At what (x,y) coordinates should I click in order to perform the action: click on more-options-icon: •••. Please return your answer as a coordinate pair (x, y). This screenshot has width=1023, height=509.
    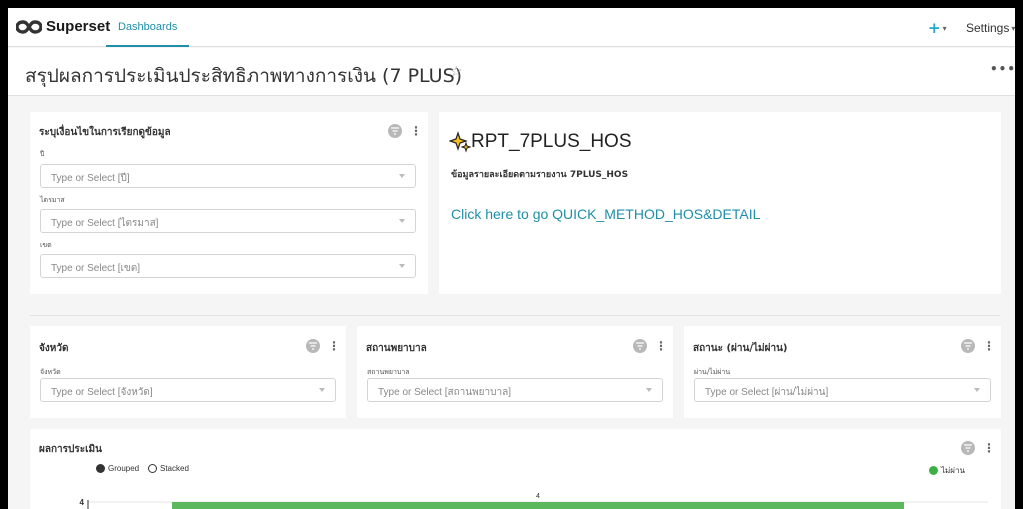
    Looking at the image, I should click on (1002, 69).